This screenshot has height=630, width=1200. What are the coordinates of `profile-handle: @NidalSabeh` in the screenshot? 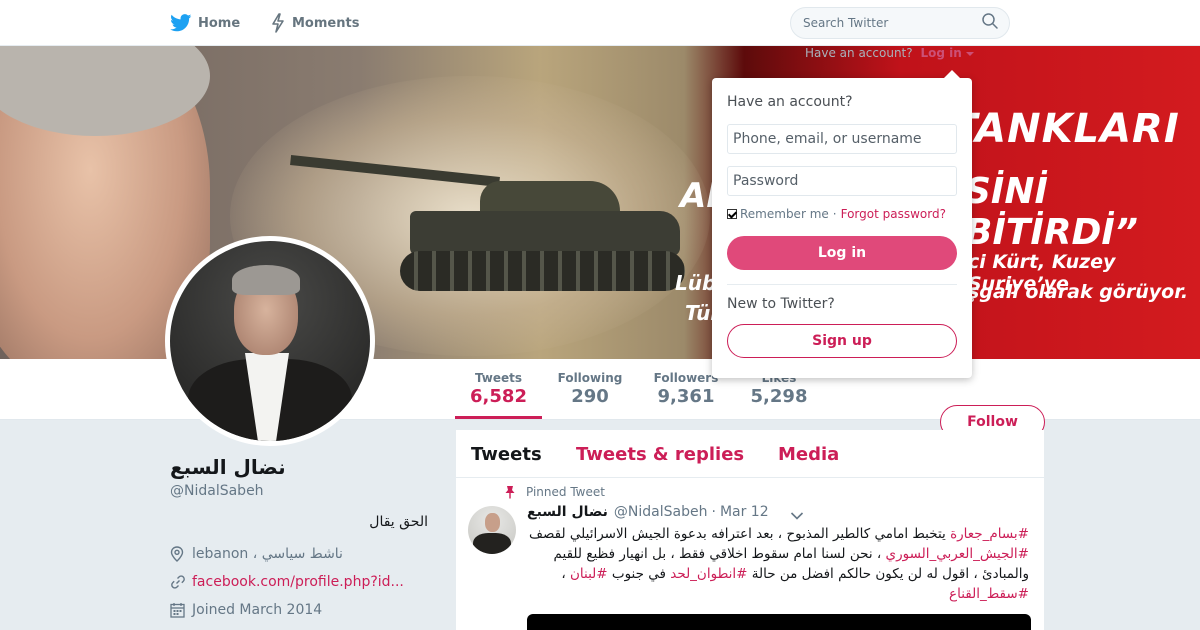 It's located at (217, 491).